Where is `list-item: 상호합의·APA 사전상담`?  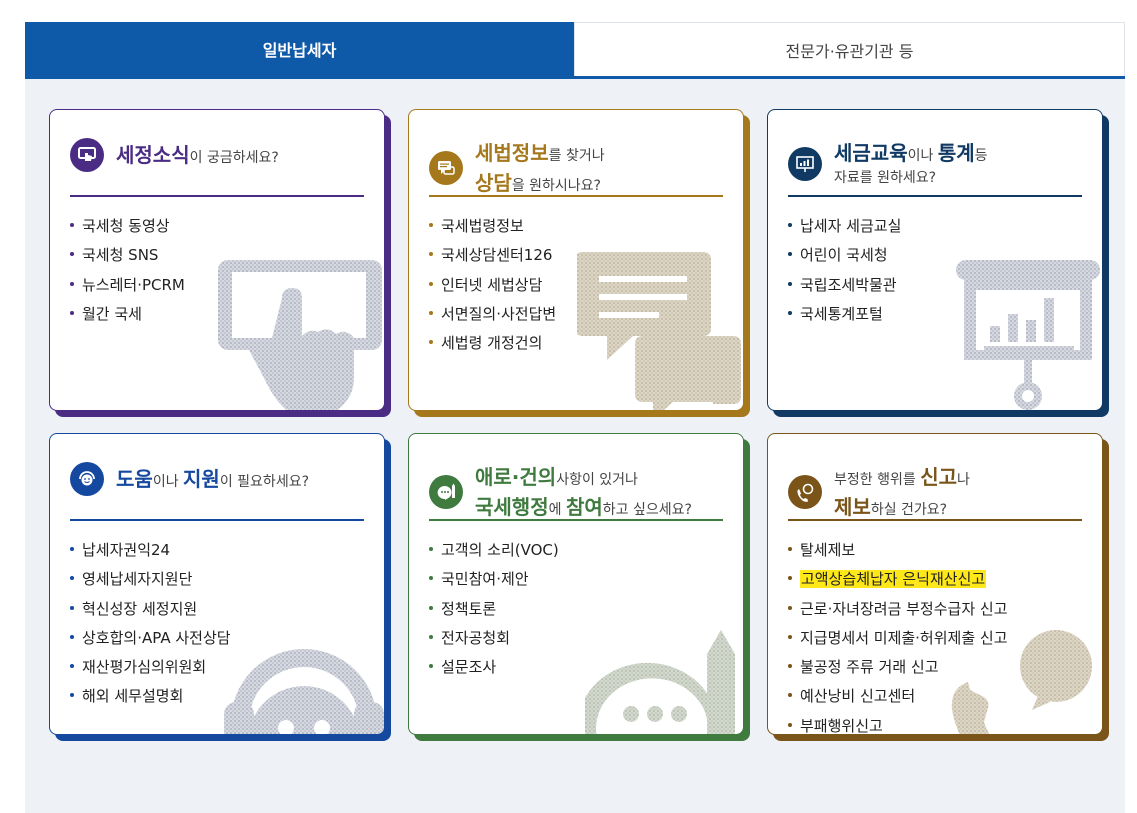
list-item: 상호합의·APA 사전상담 is located at coordinates (150, 638).